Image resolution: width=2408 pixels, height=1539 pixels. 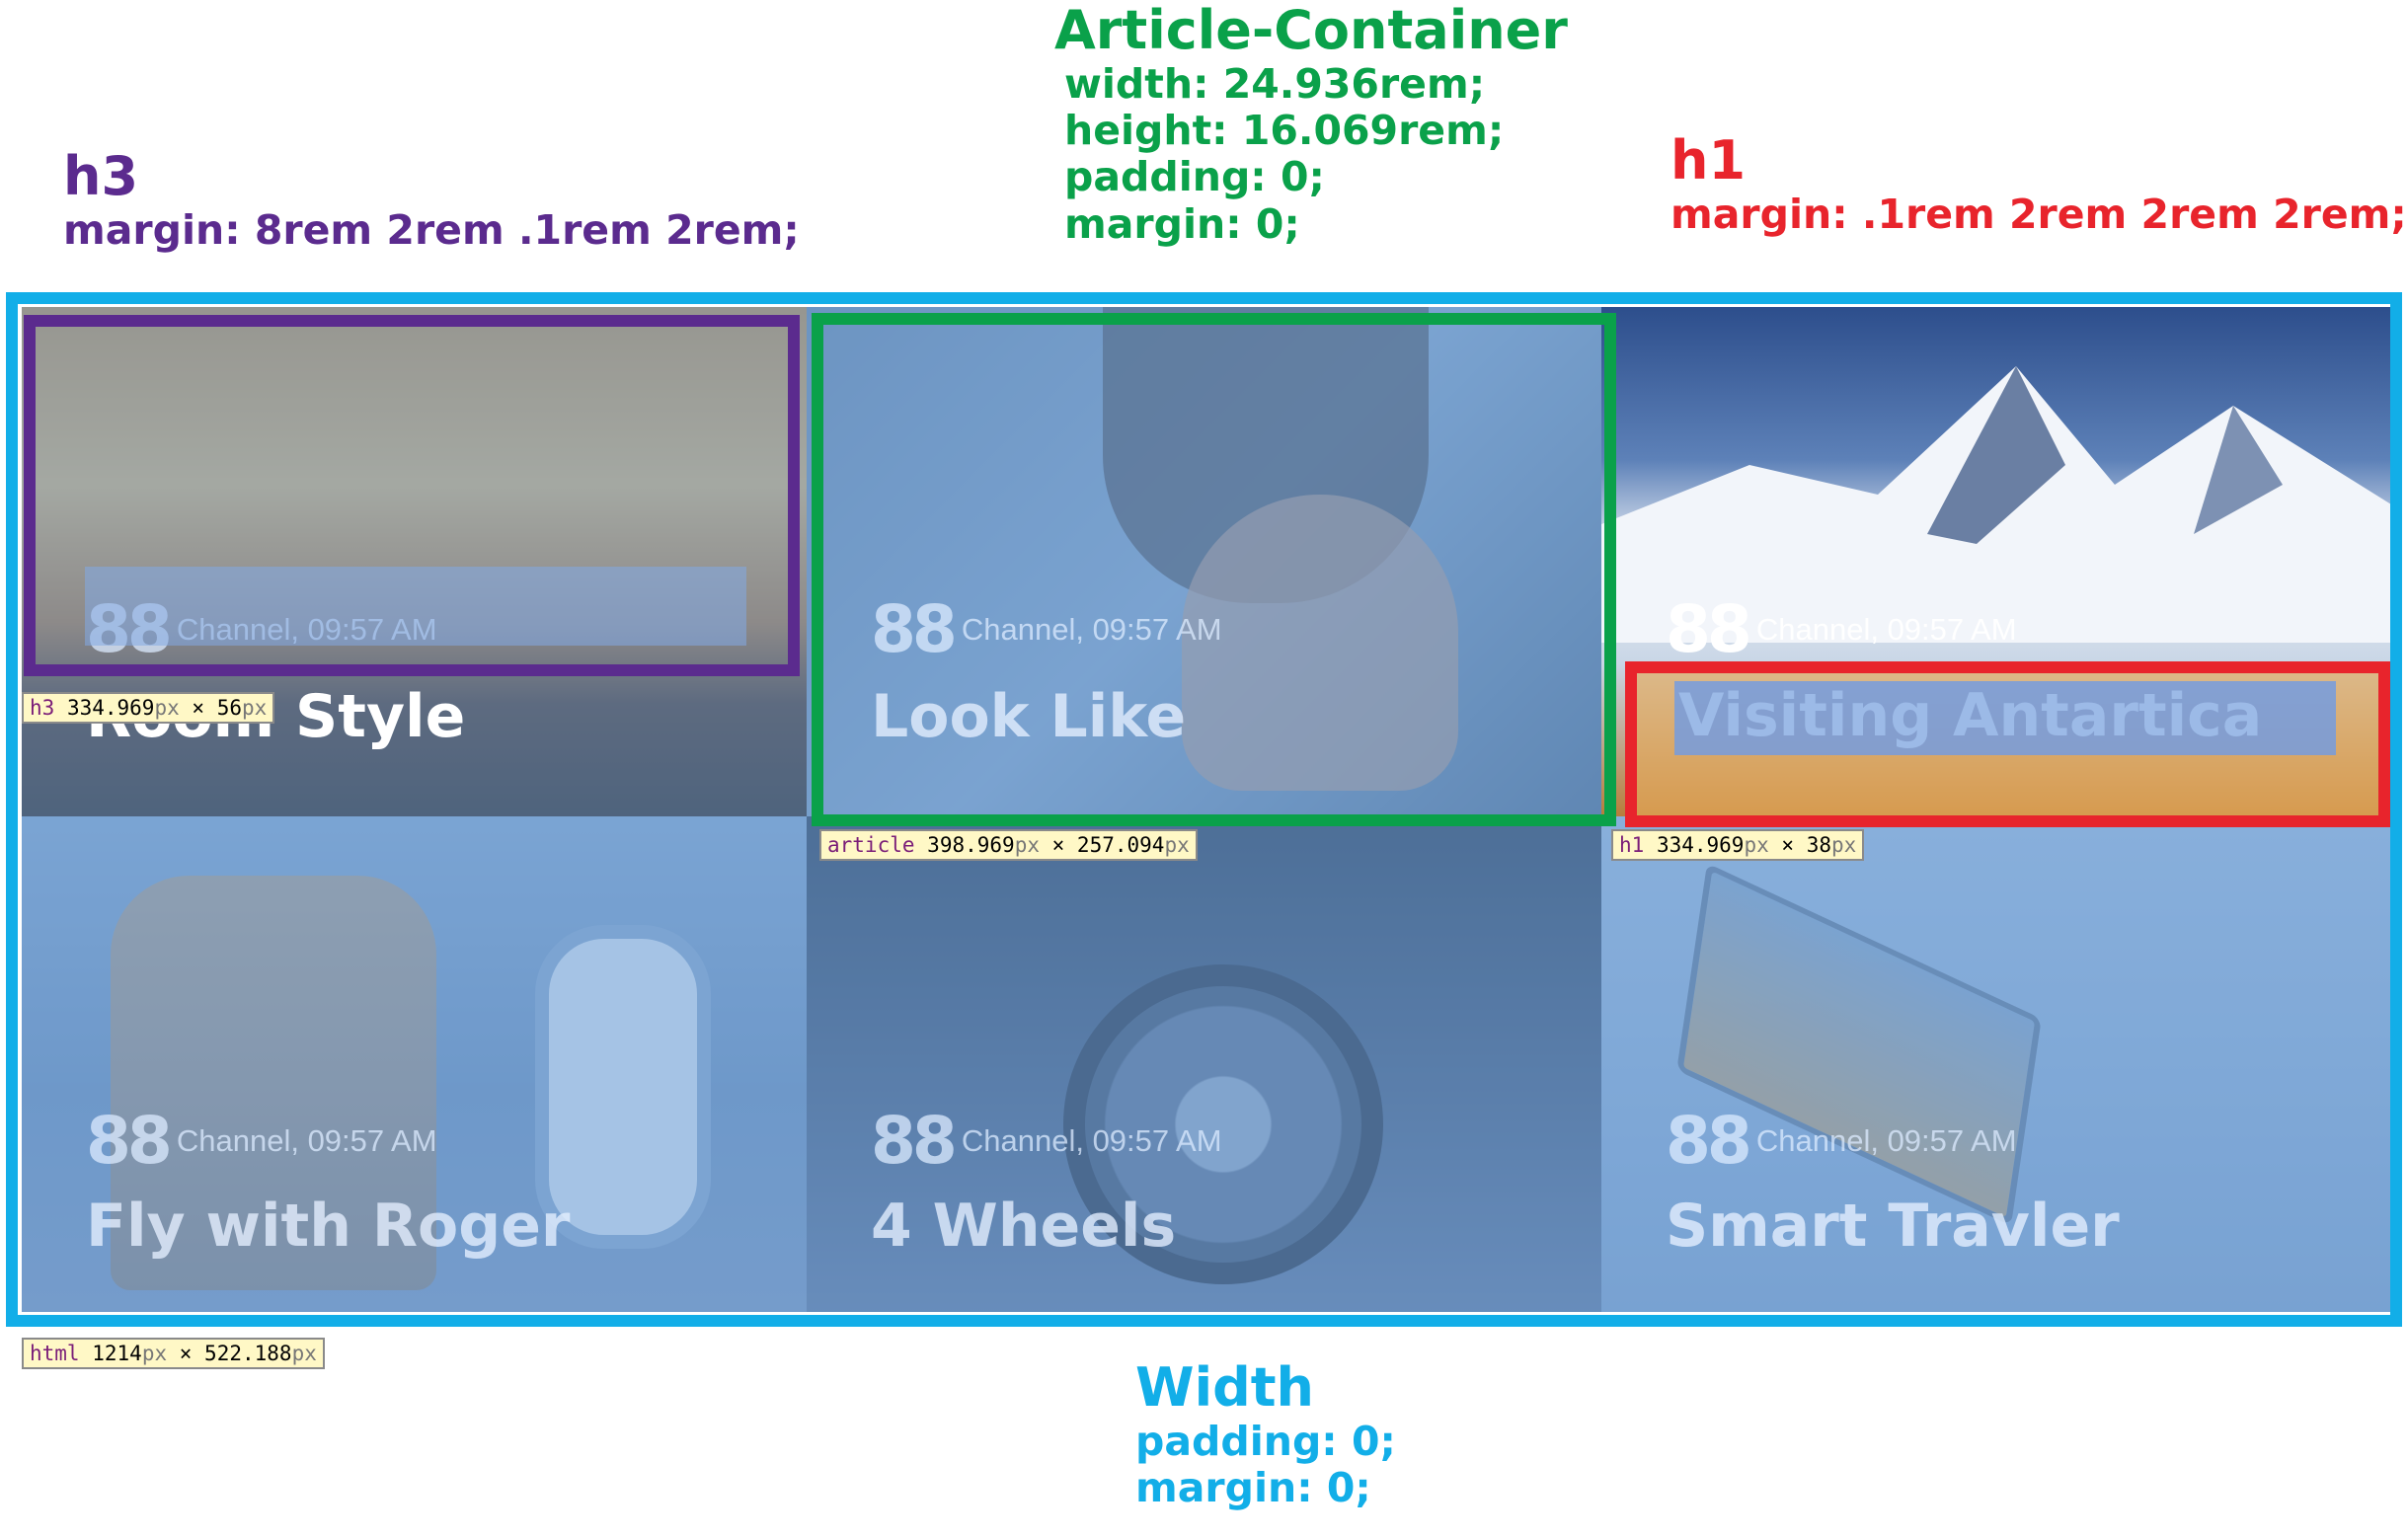 What do you see at coordinates (117, 1353) in the screenshot?
I see `tooltip-width: 1214` at bounding box center [117, 1353].